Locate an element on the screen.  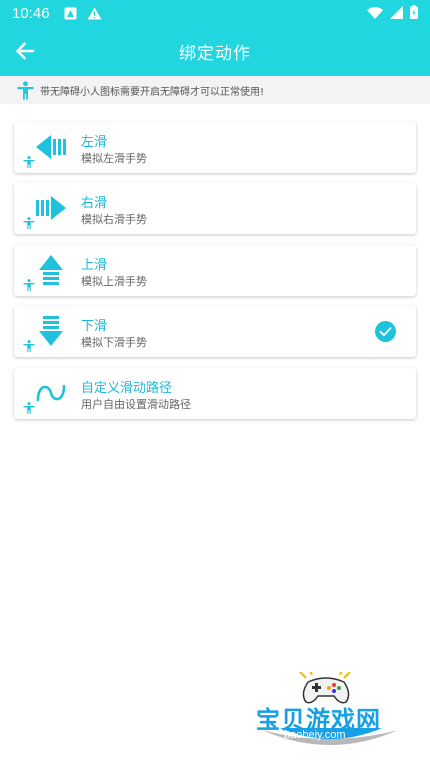
swipe-left-icon is located at coordinates (51, 147).